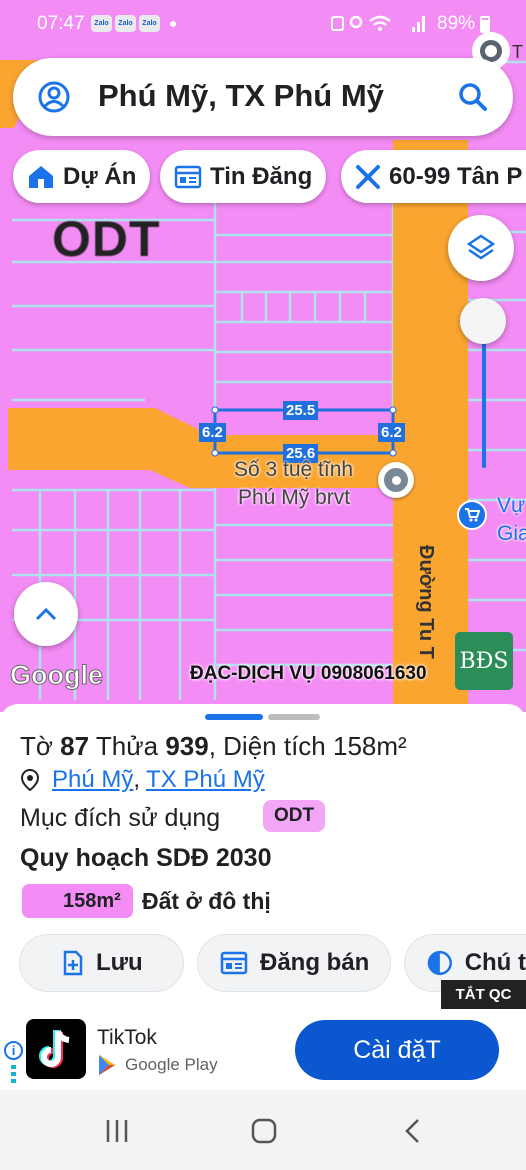  I want to click on ad-info-icon: i, so click(13, 1050).